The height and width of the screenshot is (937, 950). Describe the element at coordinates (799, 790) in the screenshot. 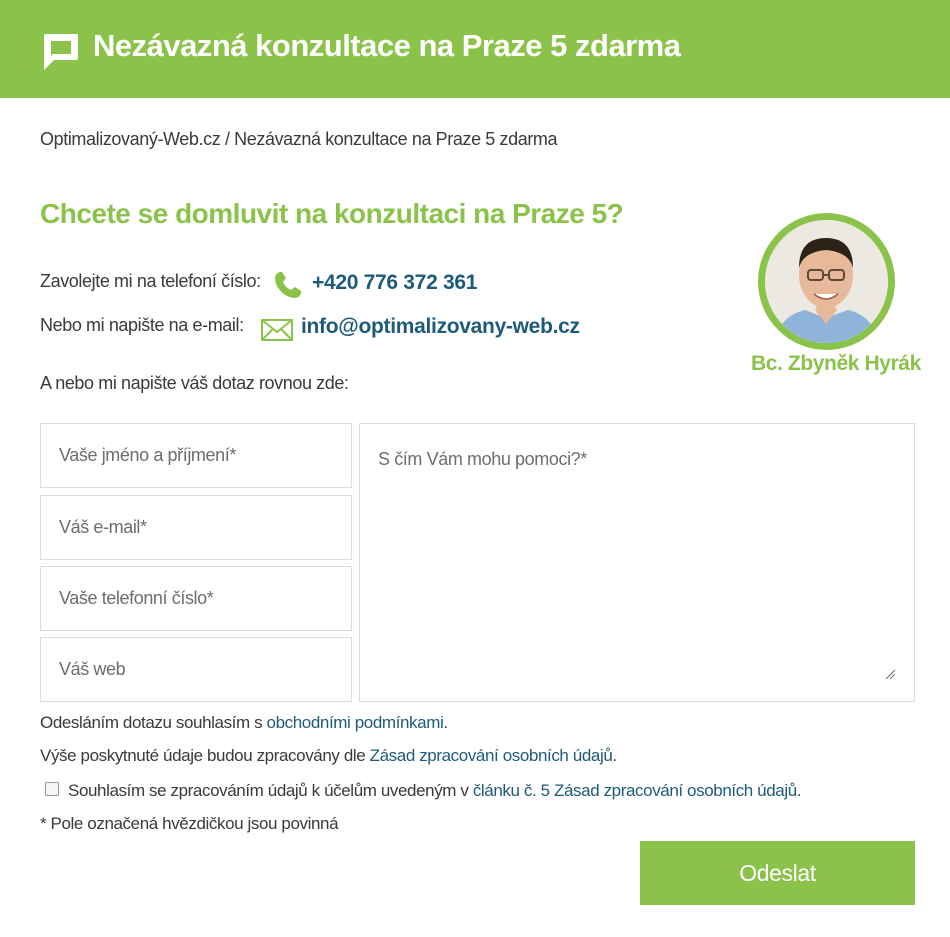

I see `consent-text-end: .` at that location.